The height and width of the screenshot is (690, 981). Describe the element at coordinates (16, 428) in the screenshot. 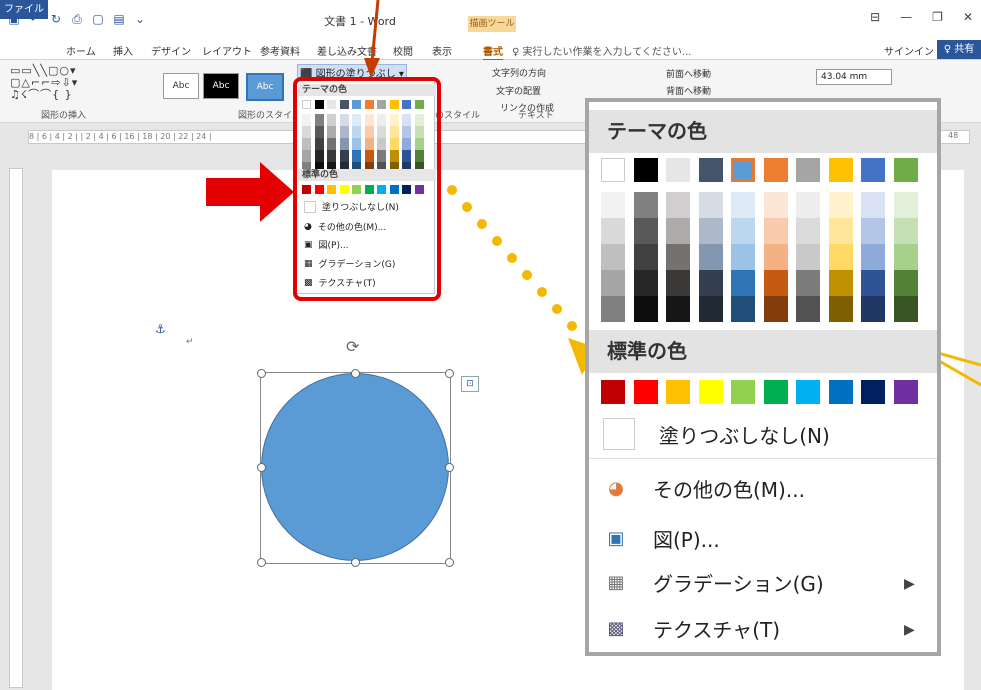

I see `vertical-ruler` at that location.